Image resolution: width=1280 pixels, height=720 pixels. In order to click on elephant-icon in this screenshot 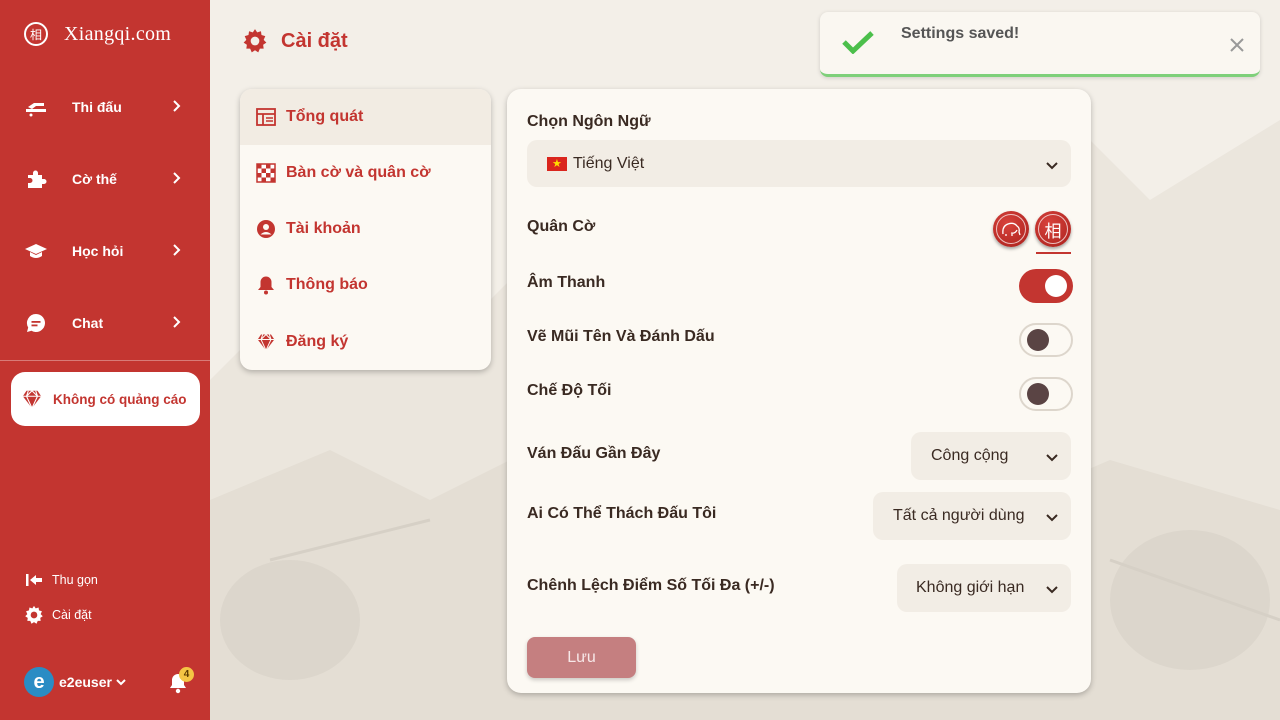, I will do `click(1011, 229)`.